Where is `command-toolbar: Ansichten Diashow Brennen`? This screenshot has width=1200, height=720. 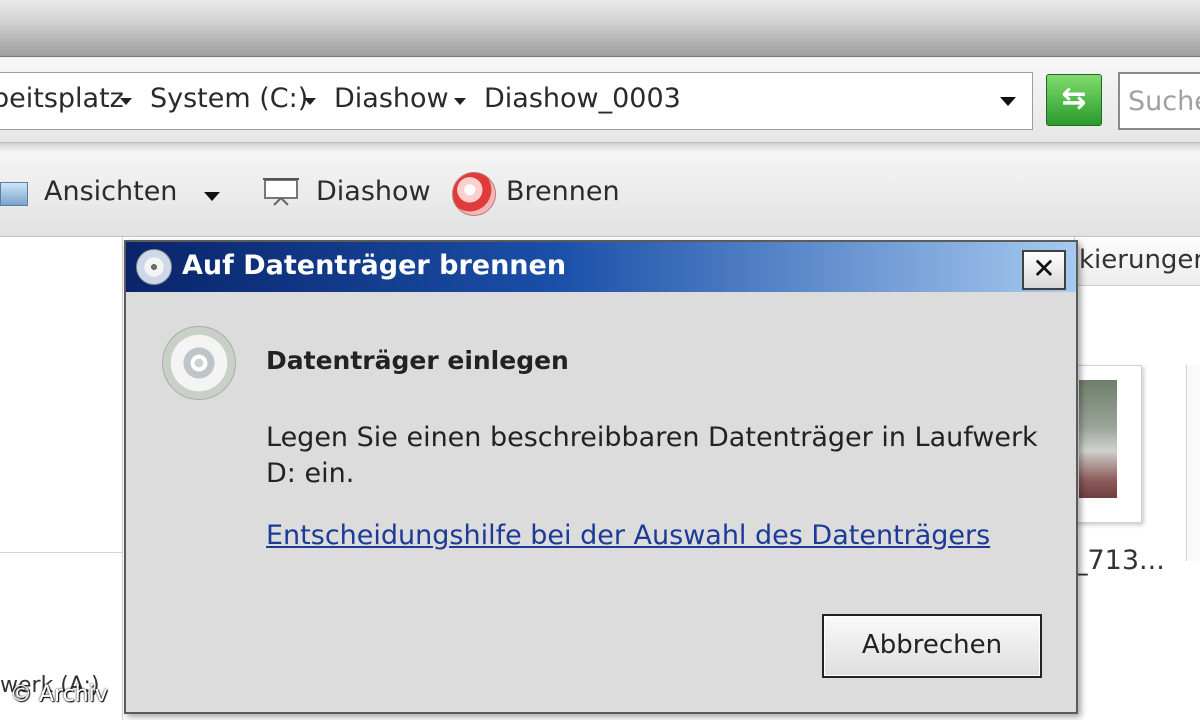 command-toolbar: Ansichten Diashow Brennen is located at coordinates (600, 194).